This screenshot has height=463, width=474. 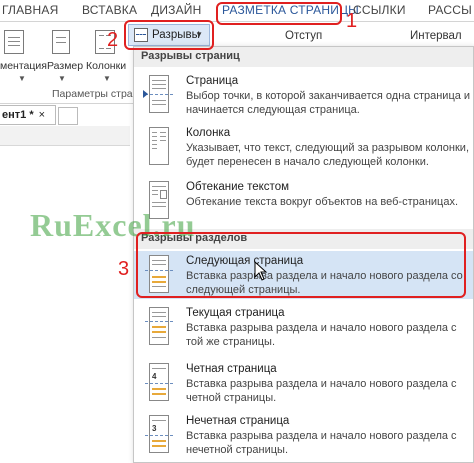 What do you see at coordinates (23, 66) in the screenshot?
I see `orientation-label: ментация` at bounding box center [23, 66].